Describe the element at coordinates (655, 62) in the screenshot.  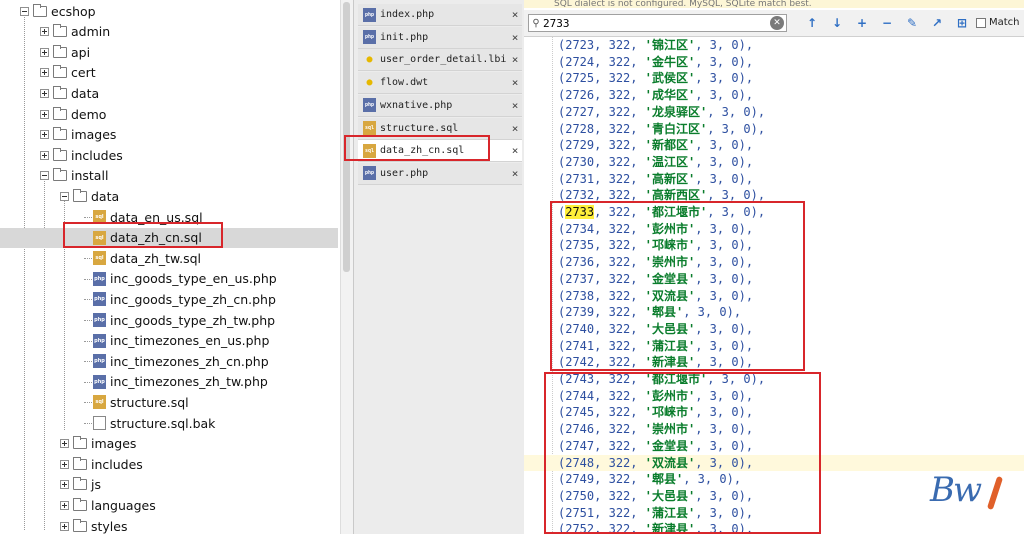
I see `sql-value-row: (2724, 322, '金牛区', 3, 0),` at that location.